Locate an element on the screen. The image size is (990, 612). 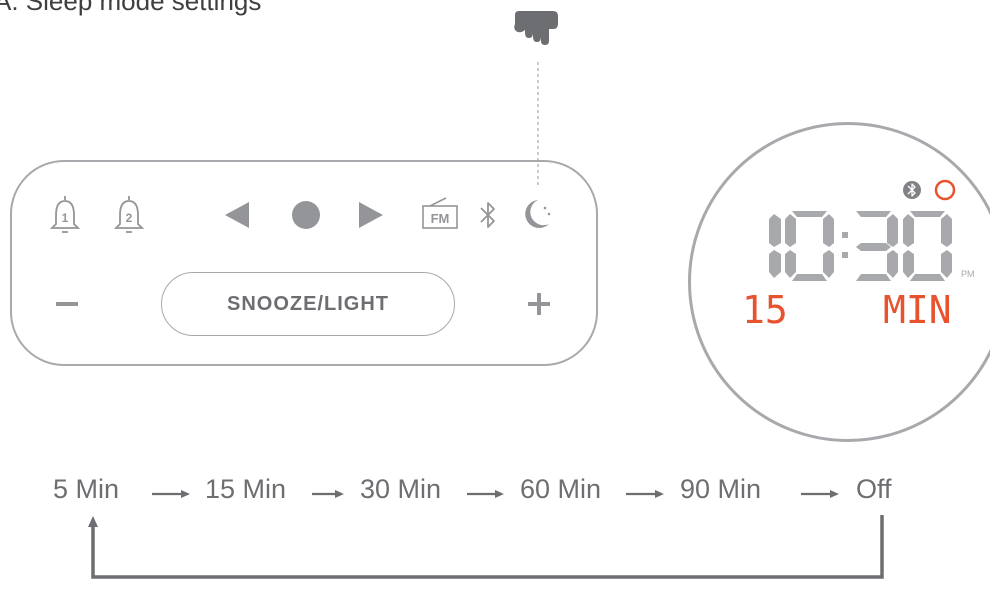
cycle-arrows is located at coordinates (486, 534).